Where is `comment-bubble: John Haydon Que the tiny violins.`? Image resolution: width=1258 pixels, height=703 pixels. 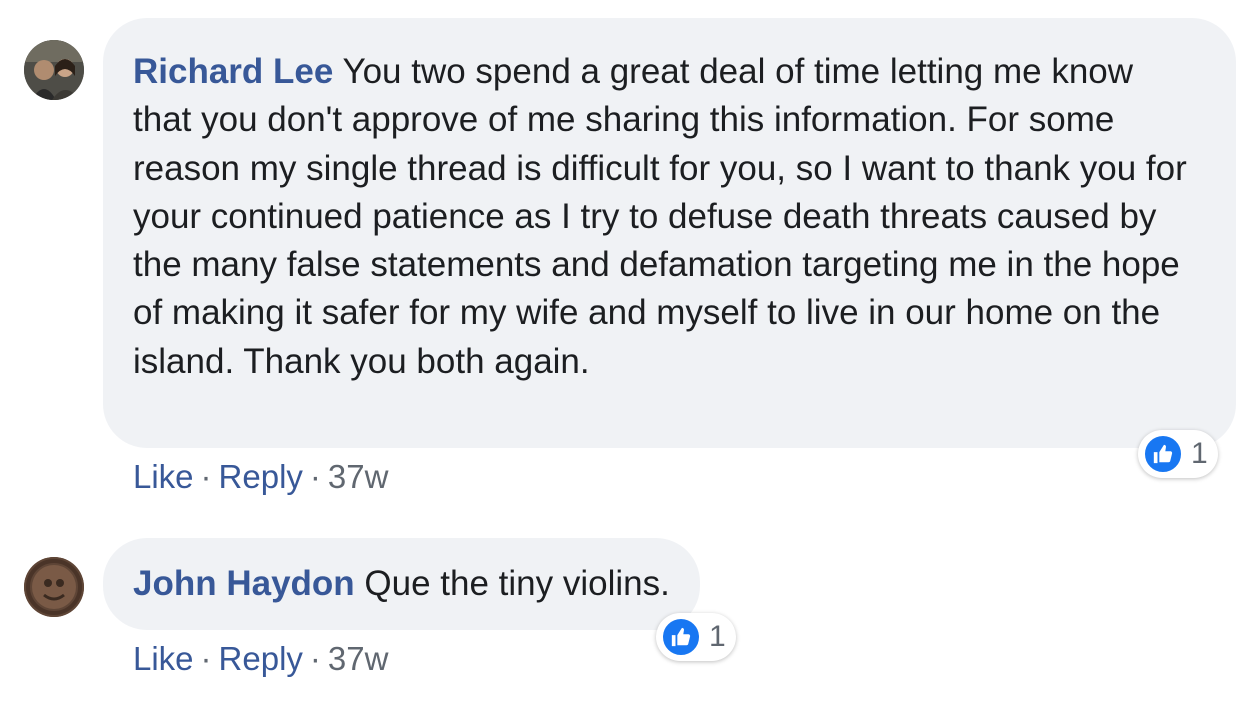 comment-bubble: John Haydon Que the tiny violins. is located at coordinates (401, 584).